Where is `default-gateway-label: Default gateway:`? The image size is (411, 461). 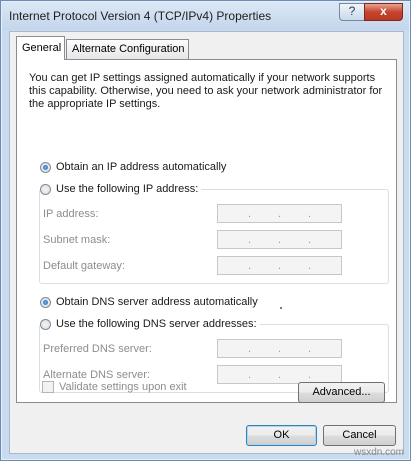 default-gateway-label: Default gateway: is located at coordinates (84, 266).